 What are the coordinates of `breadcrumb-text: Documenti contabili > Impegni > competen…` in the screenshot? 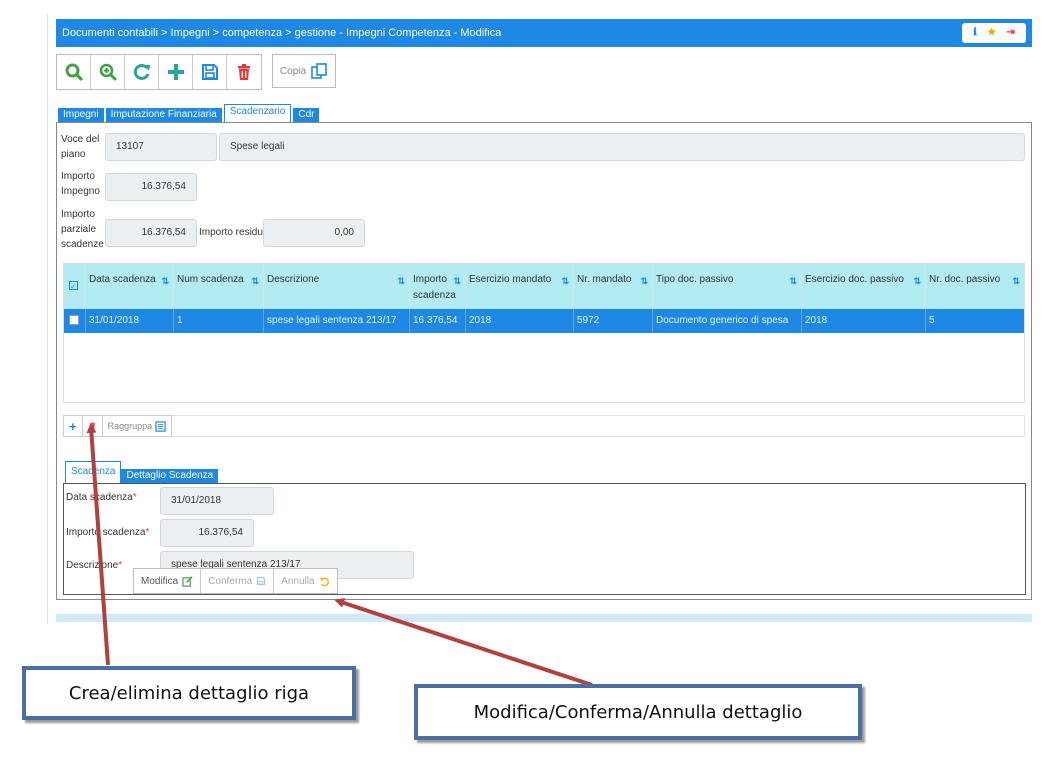 It's located at (282, 33).